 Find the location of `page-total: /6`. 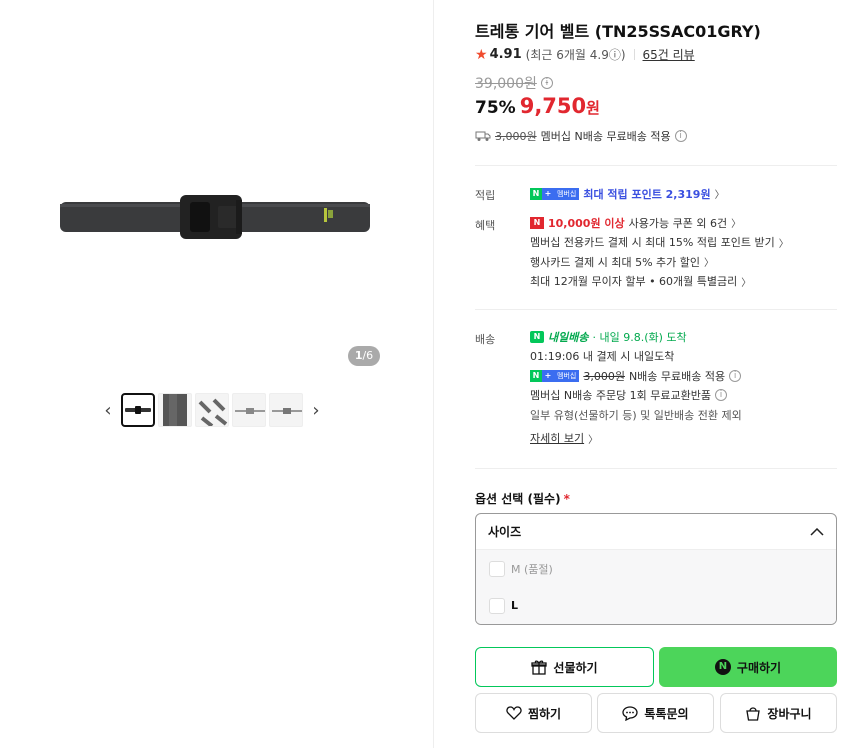

page-total: /6 is located at coordinates (368, 355).